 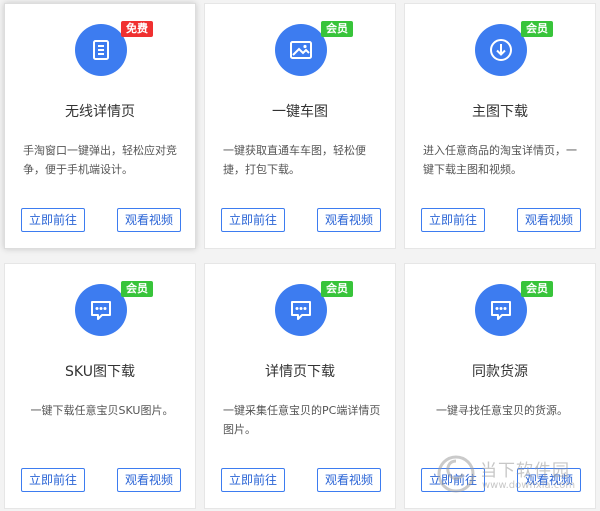 I want to click on card-description: 一键获取直通车车图，轻松便捷，打包下载。, so click(x=294, y=160).